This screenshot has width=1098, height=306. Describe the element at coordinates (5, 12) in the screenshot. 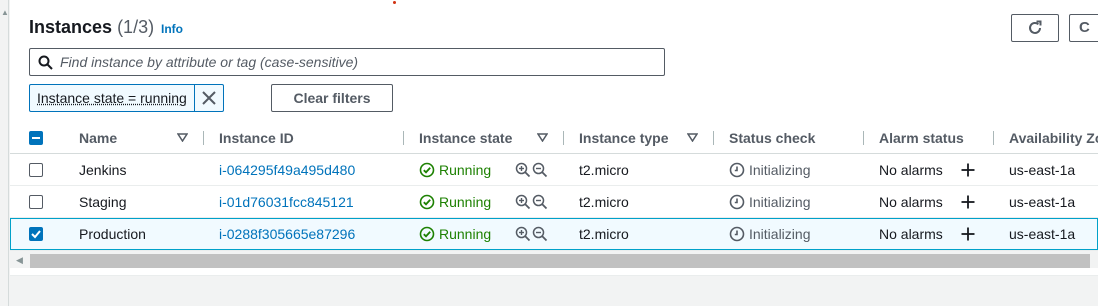

I see `scroll-up-icon: ▲` at that location.